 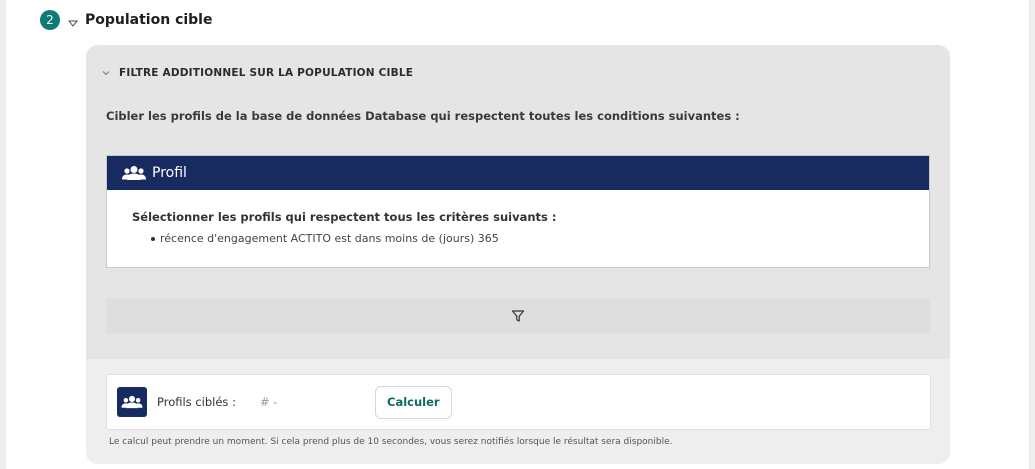 I want to click on step-header: 2 Population cible, so click(x=126, y=20).